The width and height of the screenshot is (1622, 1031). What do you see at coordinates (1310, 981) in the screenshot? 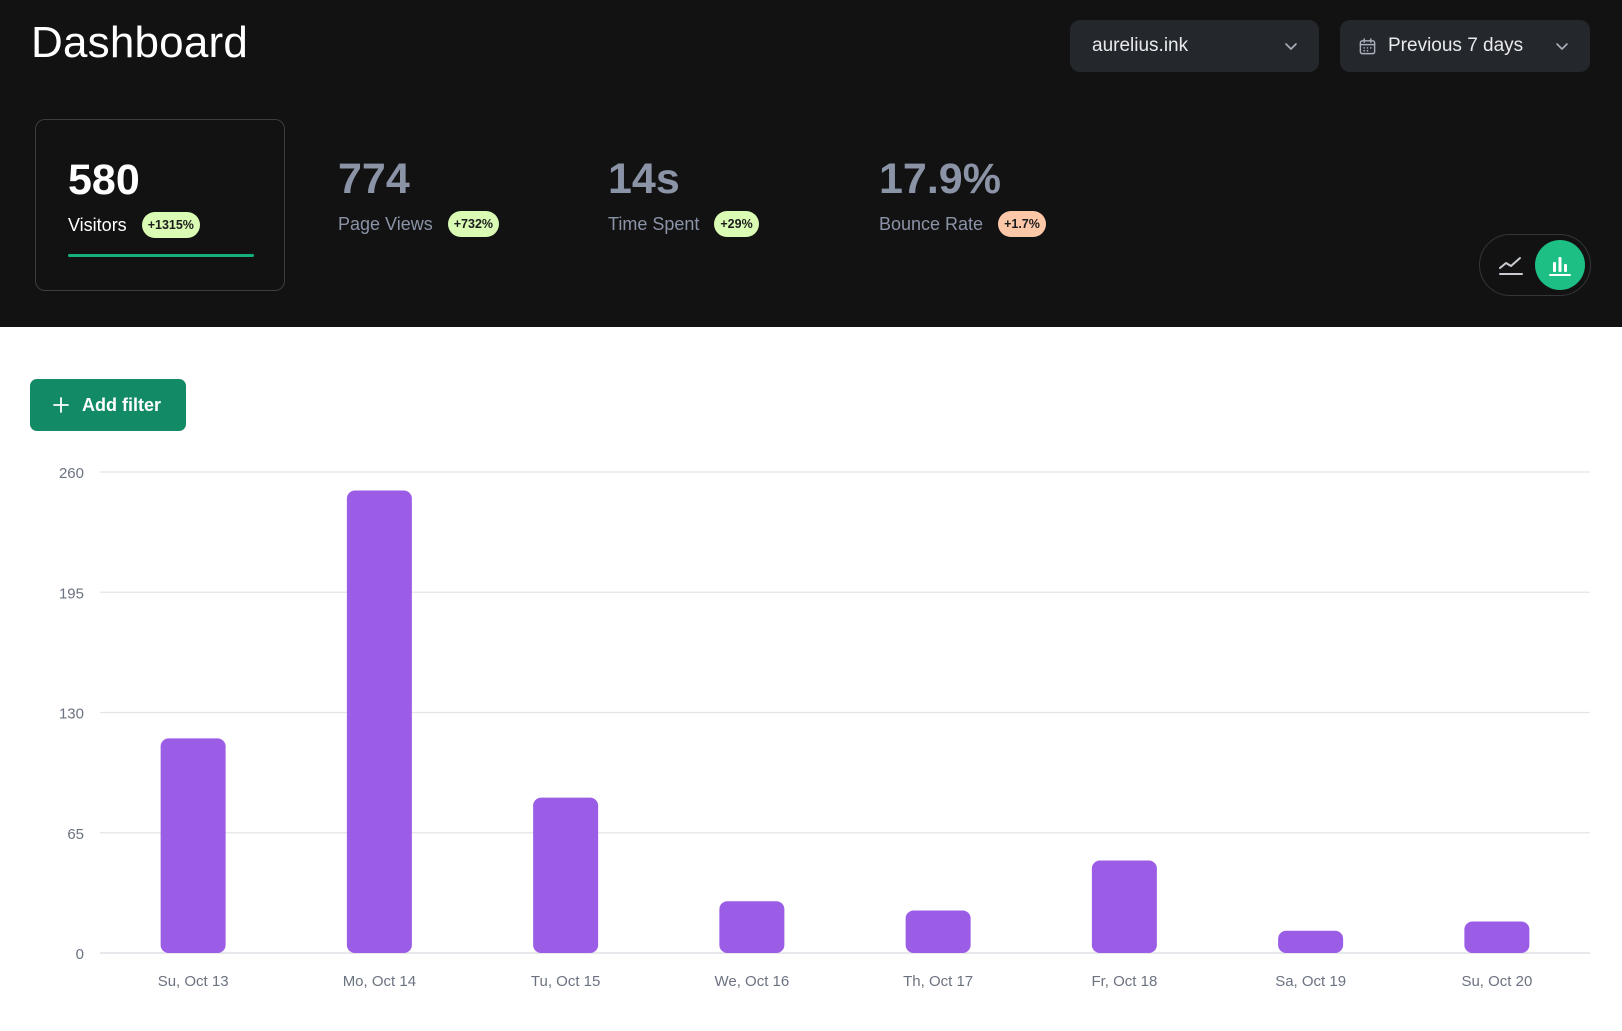
I see `x-tick-label: Sa, Oct 19` at bounding box center [1310, 981].